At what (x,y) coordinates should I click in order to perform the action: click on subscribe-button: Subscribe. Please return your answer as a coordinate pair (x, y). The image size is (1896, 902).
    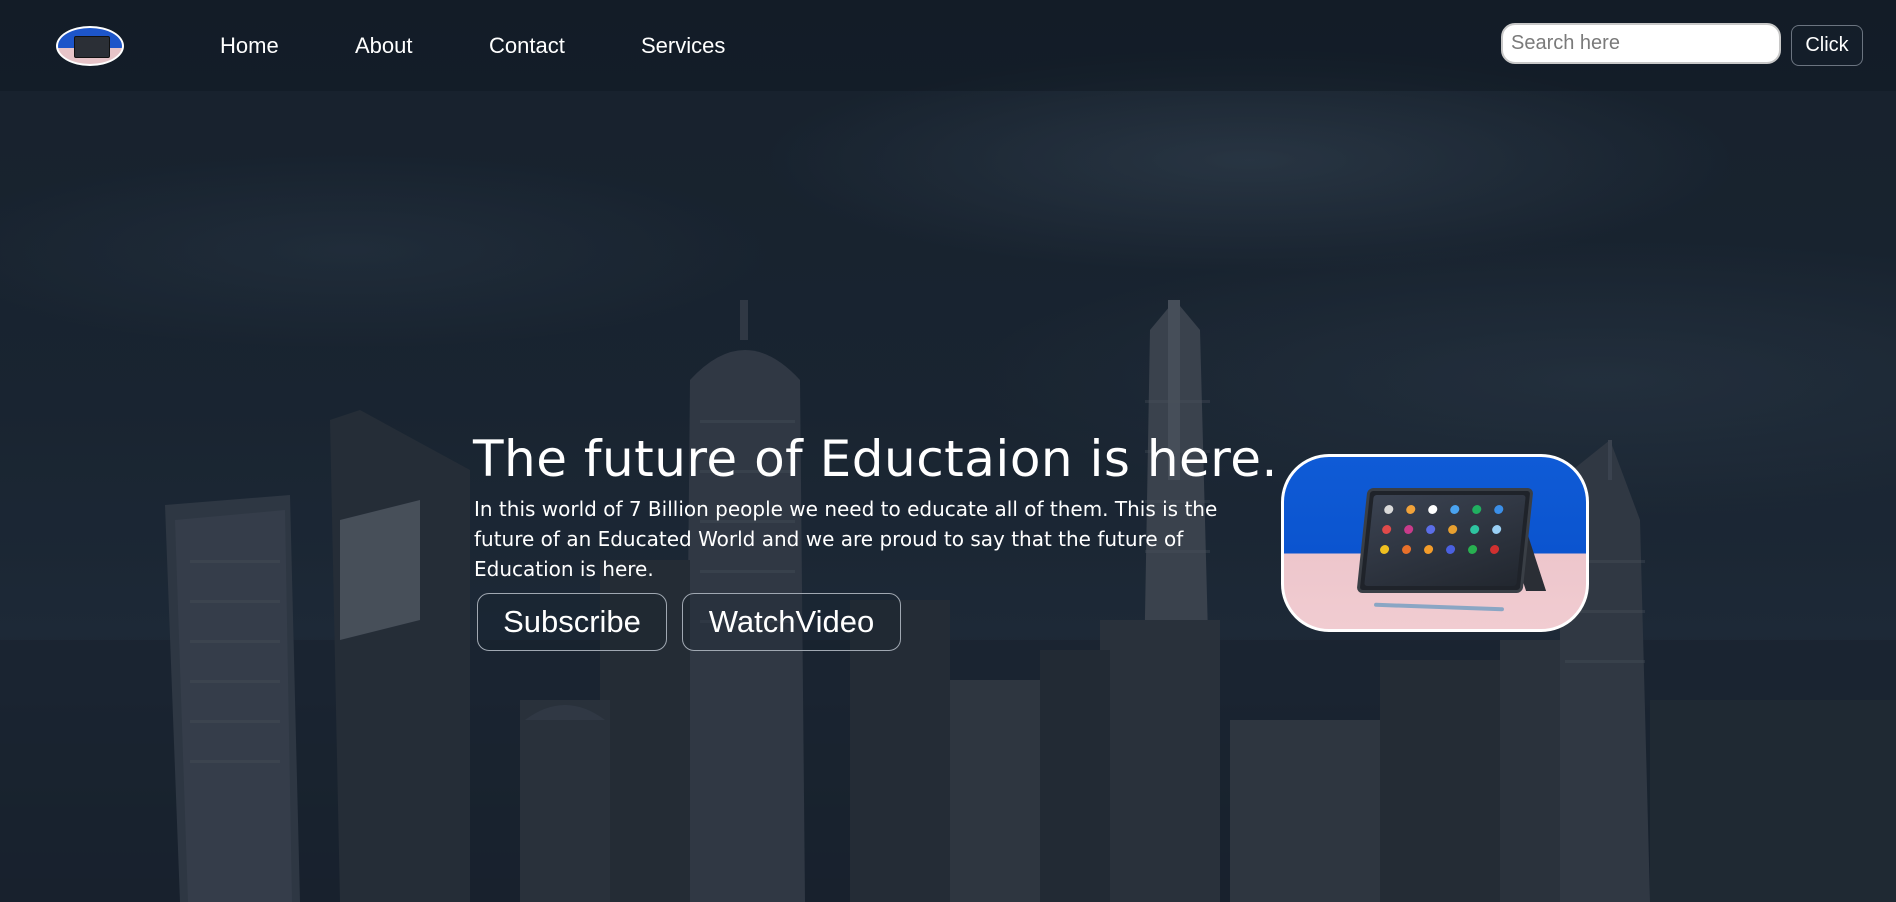
    Looking at the image, I should click on (572, 622).